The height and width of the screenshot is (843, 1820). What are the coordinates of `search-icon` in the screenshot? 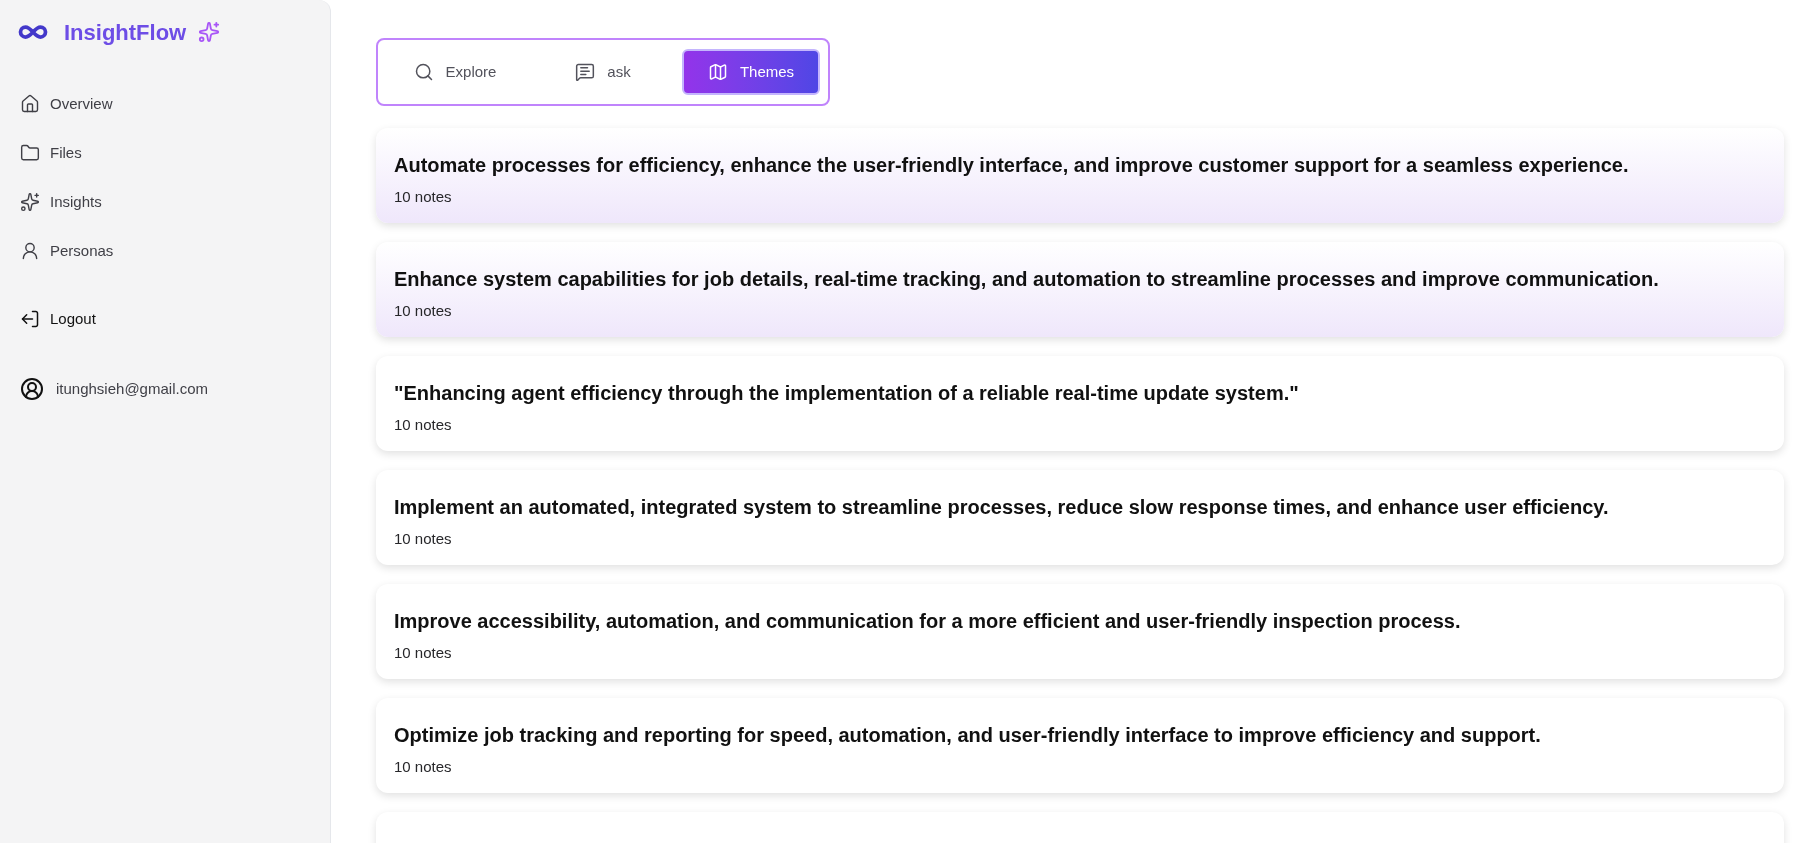 It's located at (423, 72).